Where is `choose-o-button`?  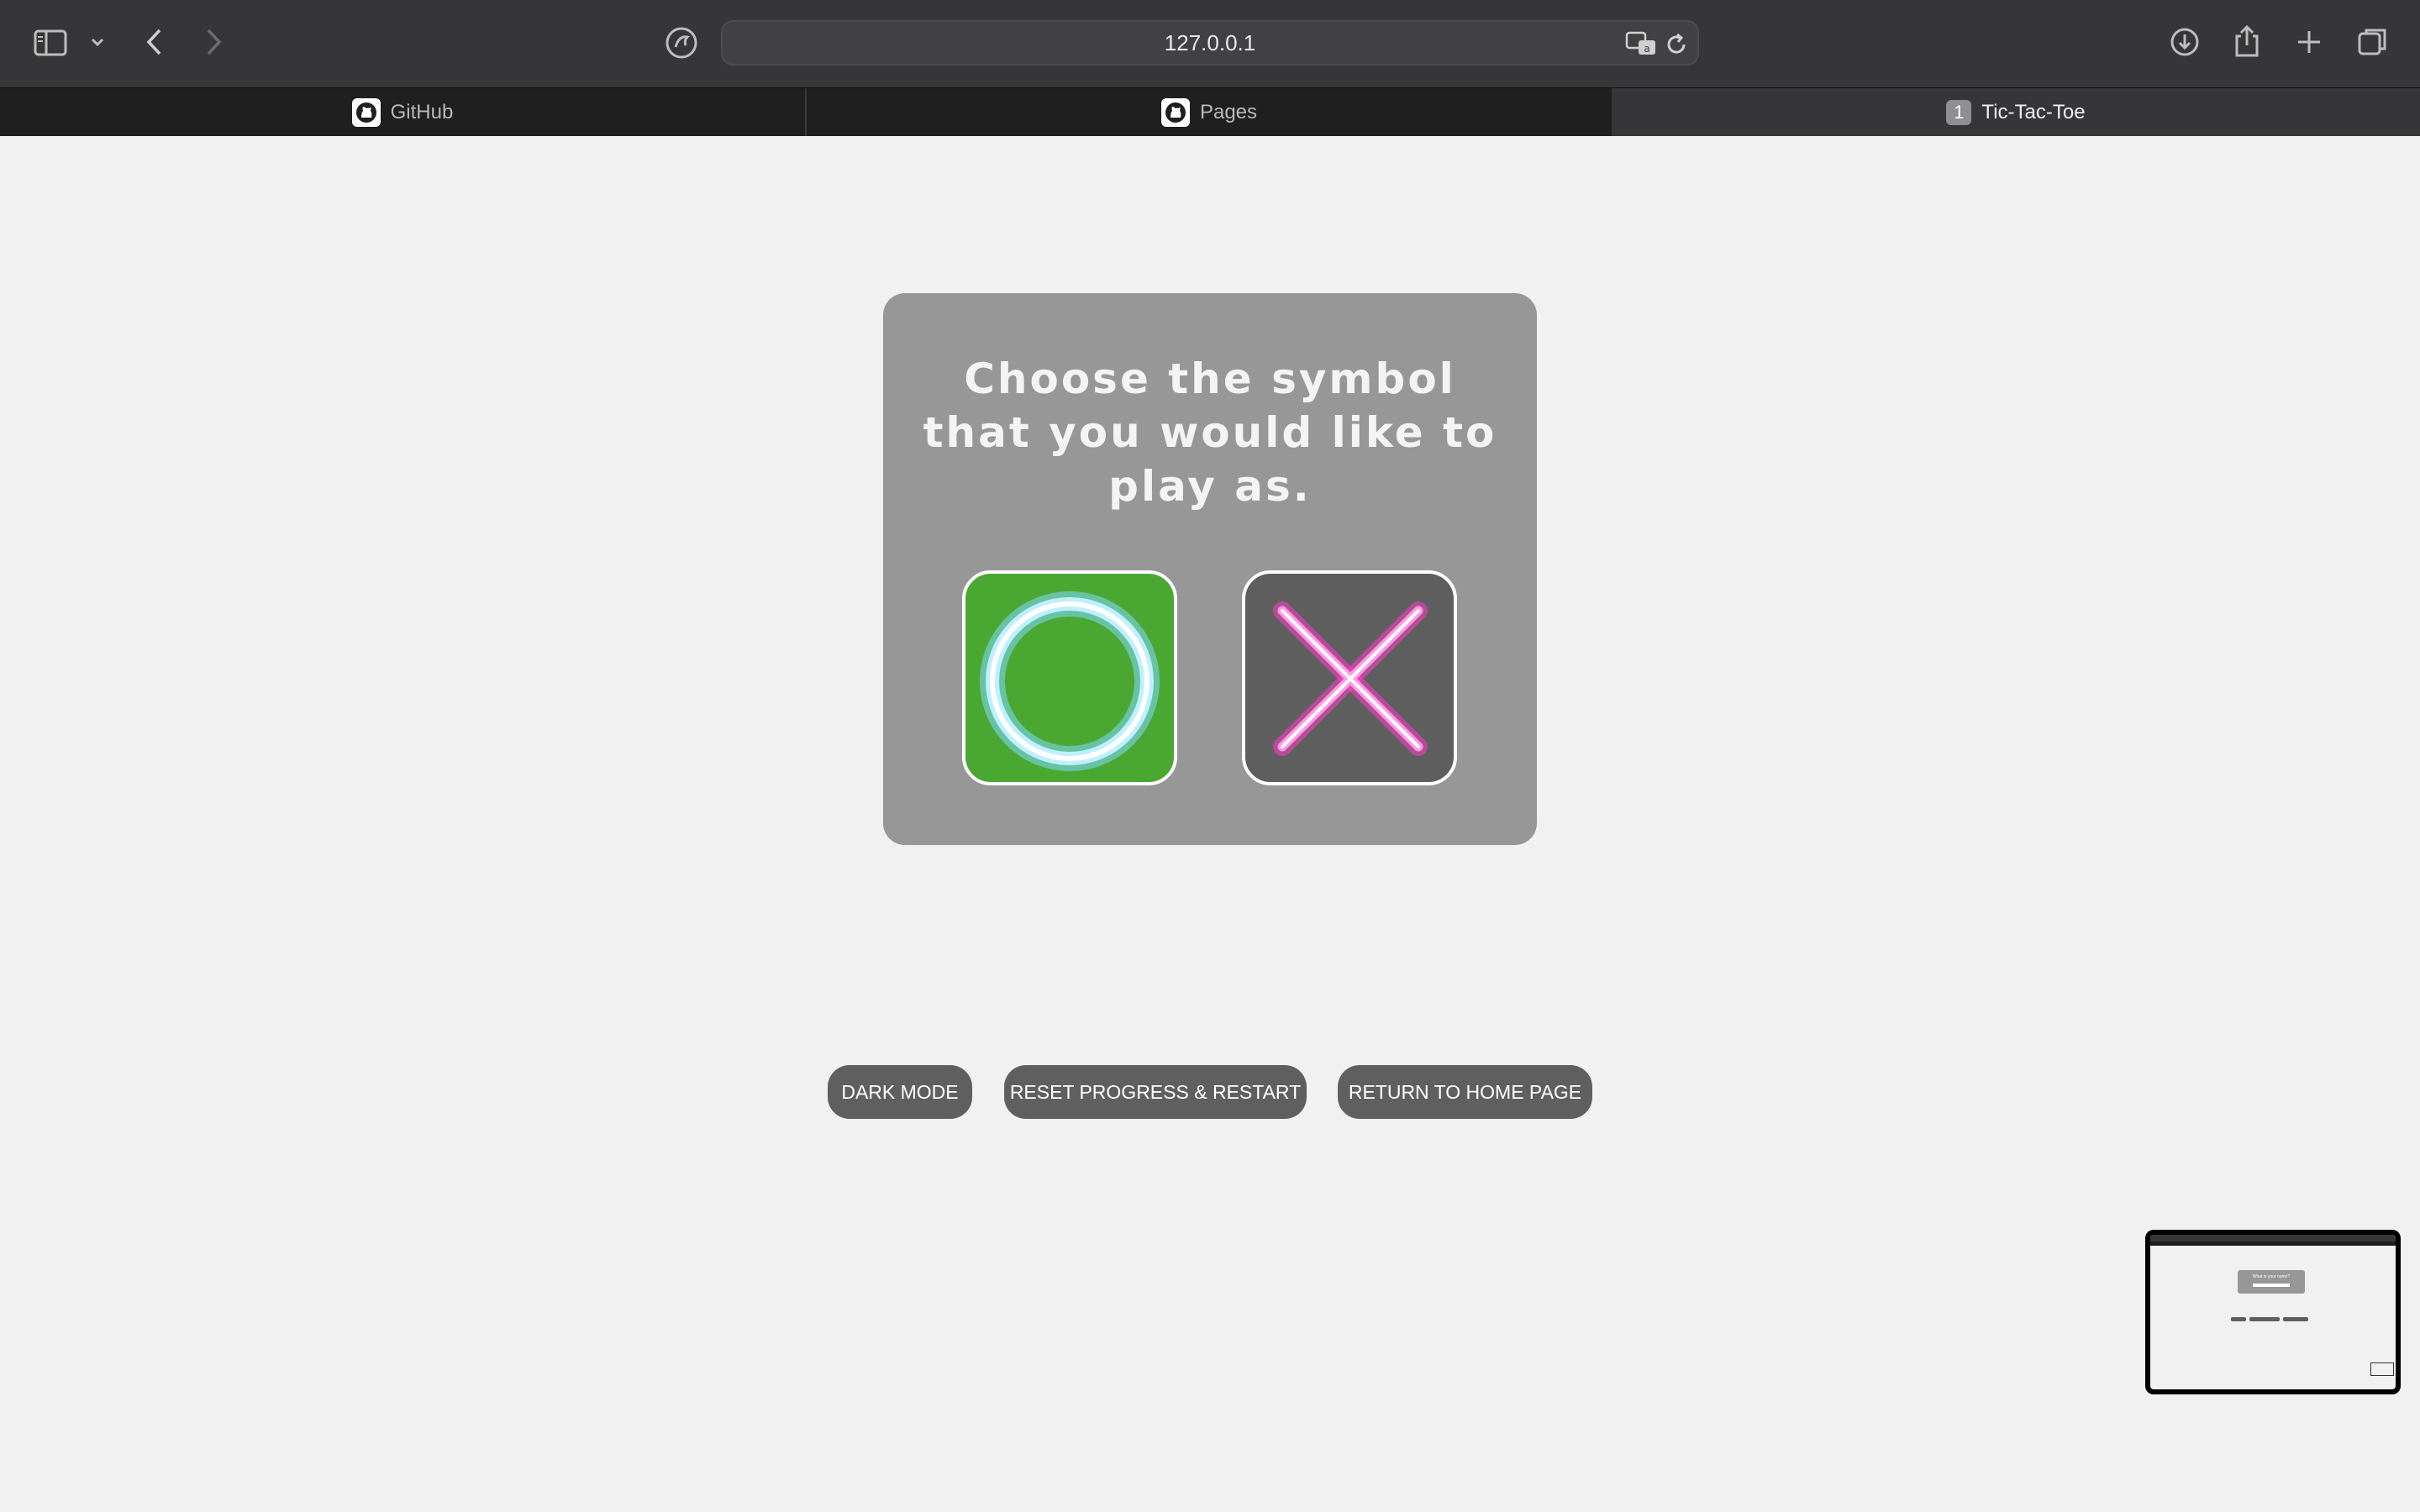
choose-o-button is located at coordinates (1070, 677).